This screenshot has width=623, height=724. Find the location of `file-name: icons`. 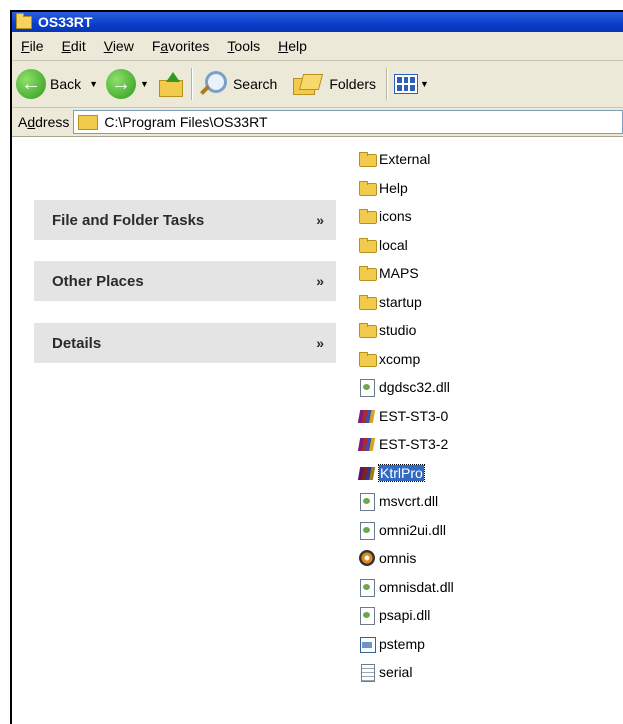

file-name: icons is located at coordinates (395, 216).